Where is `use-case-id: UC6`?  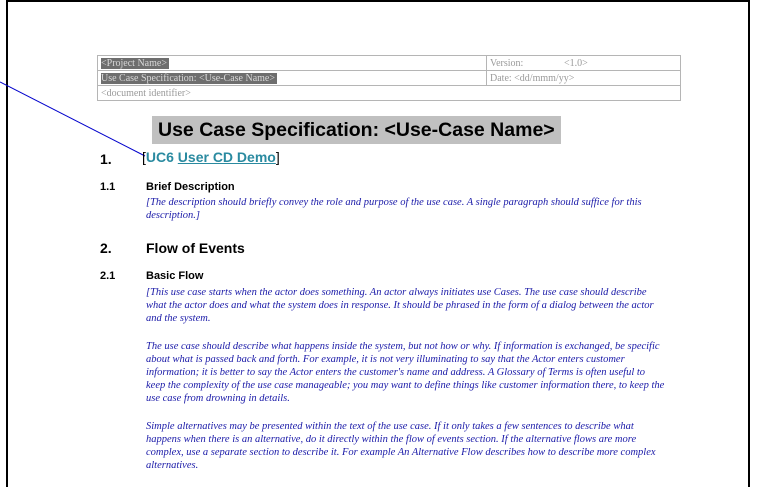 use-case-id: UC6 is located at coordinates (159, 157).